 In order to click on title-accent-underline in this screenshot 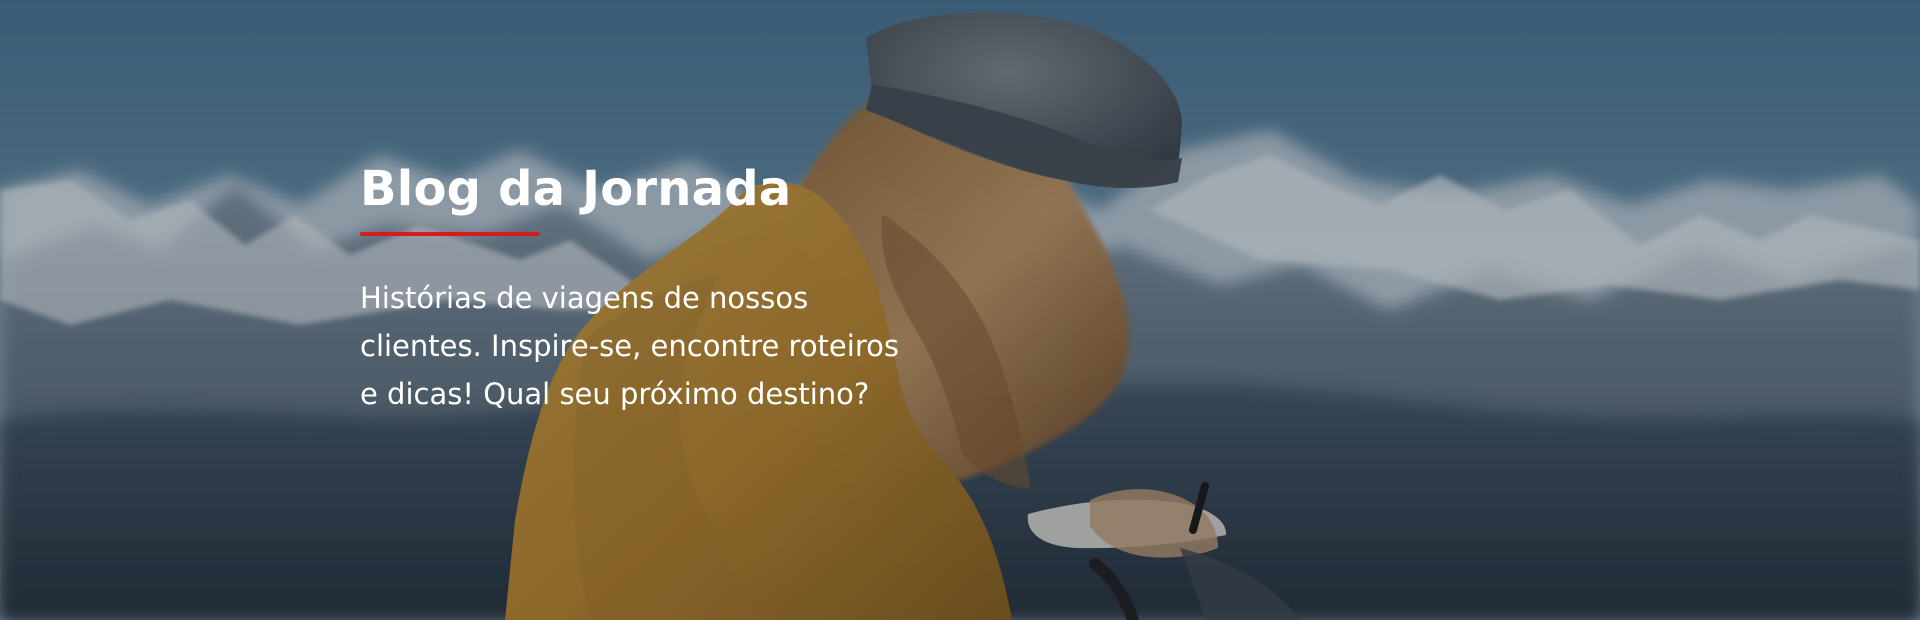, I will do `click(450, 234)`.